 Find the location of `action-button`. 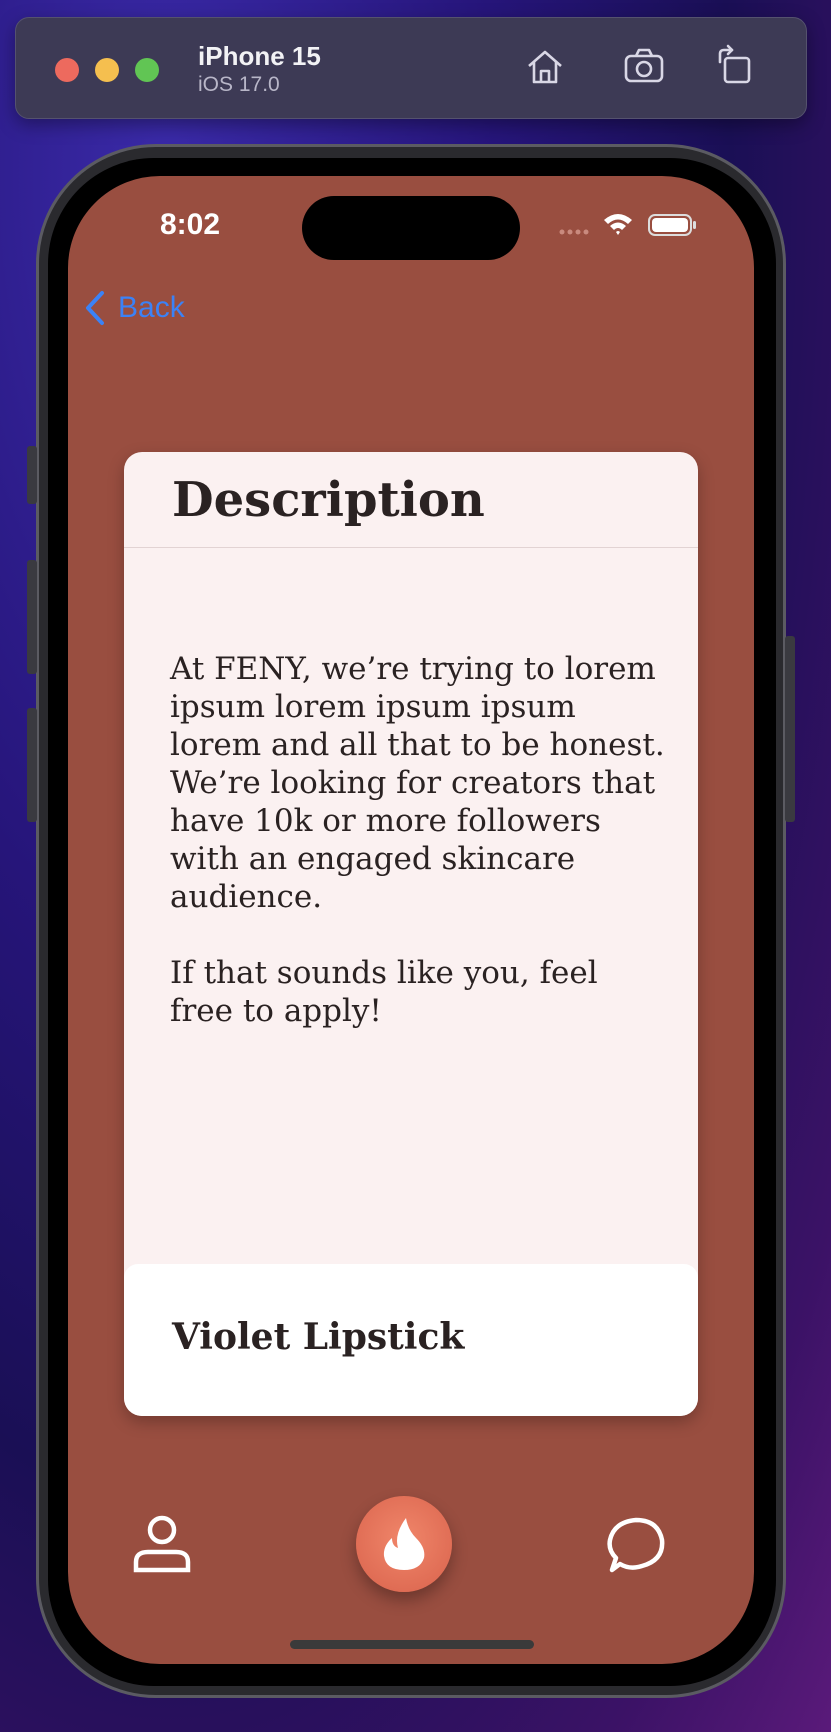

action-button is located at coordinates (32, 475).